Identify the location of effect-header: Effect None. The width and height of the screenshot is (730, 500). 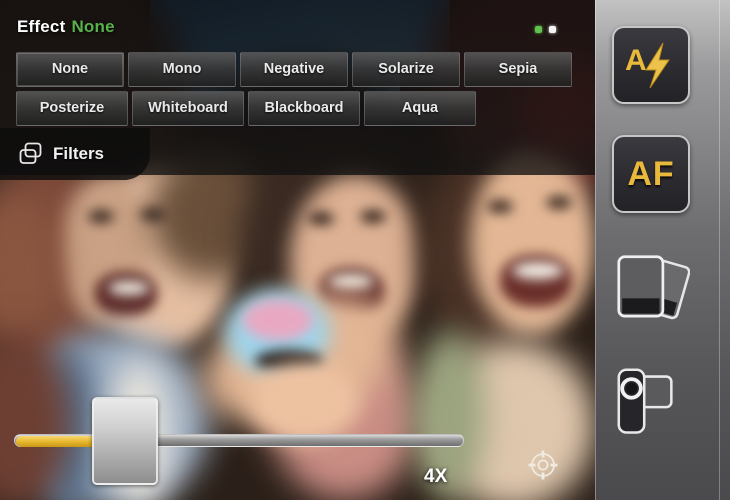
(66, 27).